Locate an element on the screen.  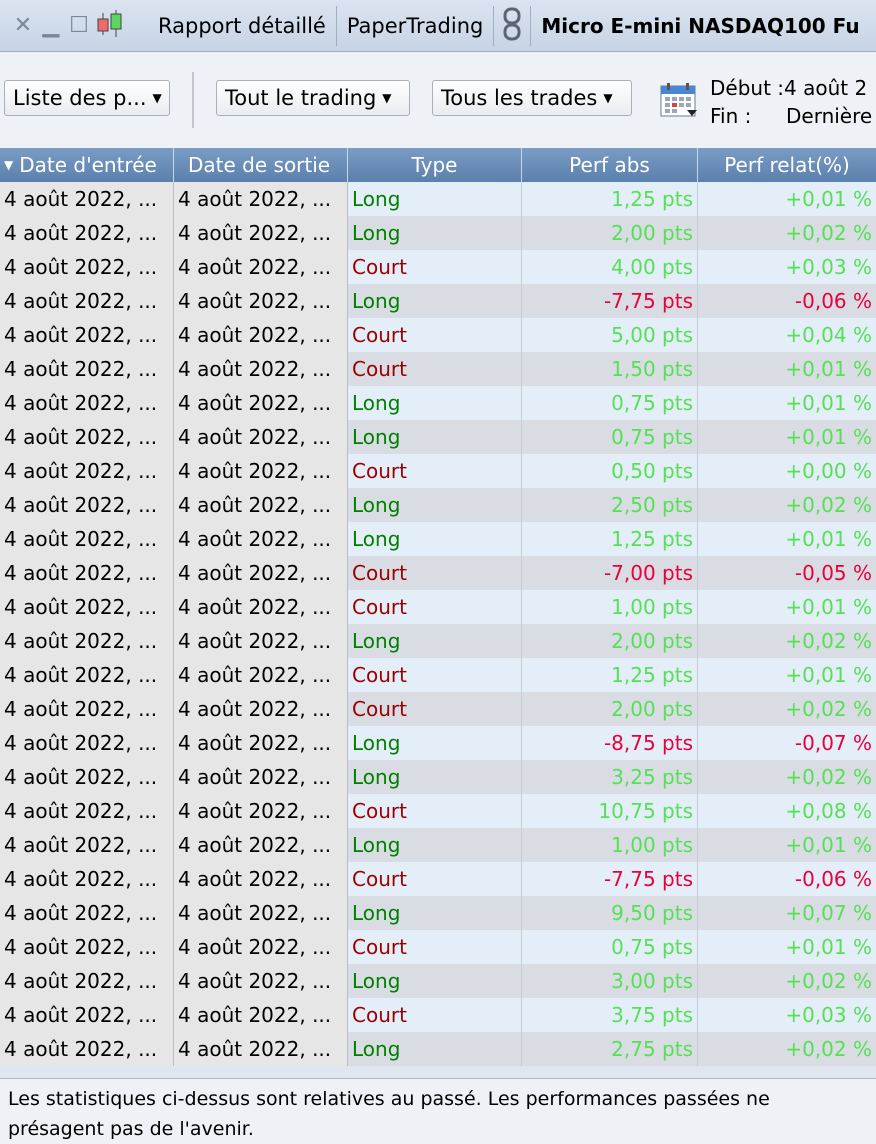
cell-perf-abs: 10,75 pts is located at coordinates (610, 811).